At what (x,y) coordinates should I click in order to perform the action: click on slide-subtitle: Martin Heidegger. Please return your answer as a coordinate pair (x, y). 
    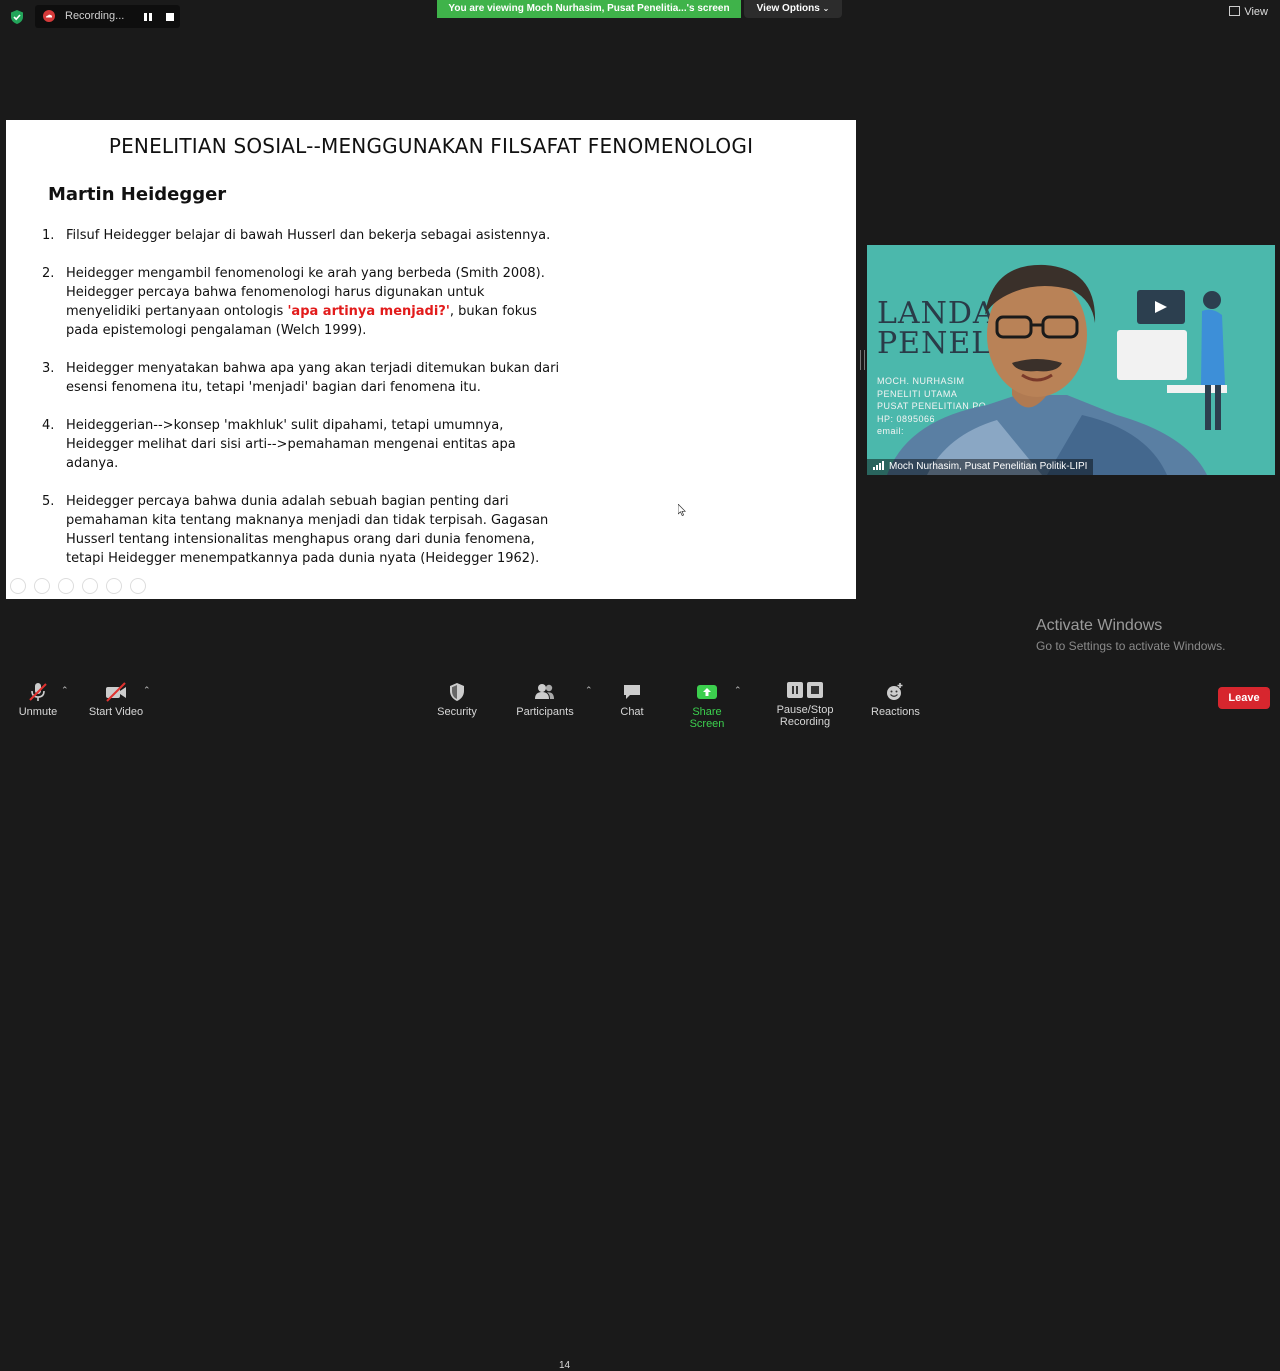
    Looking at the image, I should click on (137, 194).